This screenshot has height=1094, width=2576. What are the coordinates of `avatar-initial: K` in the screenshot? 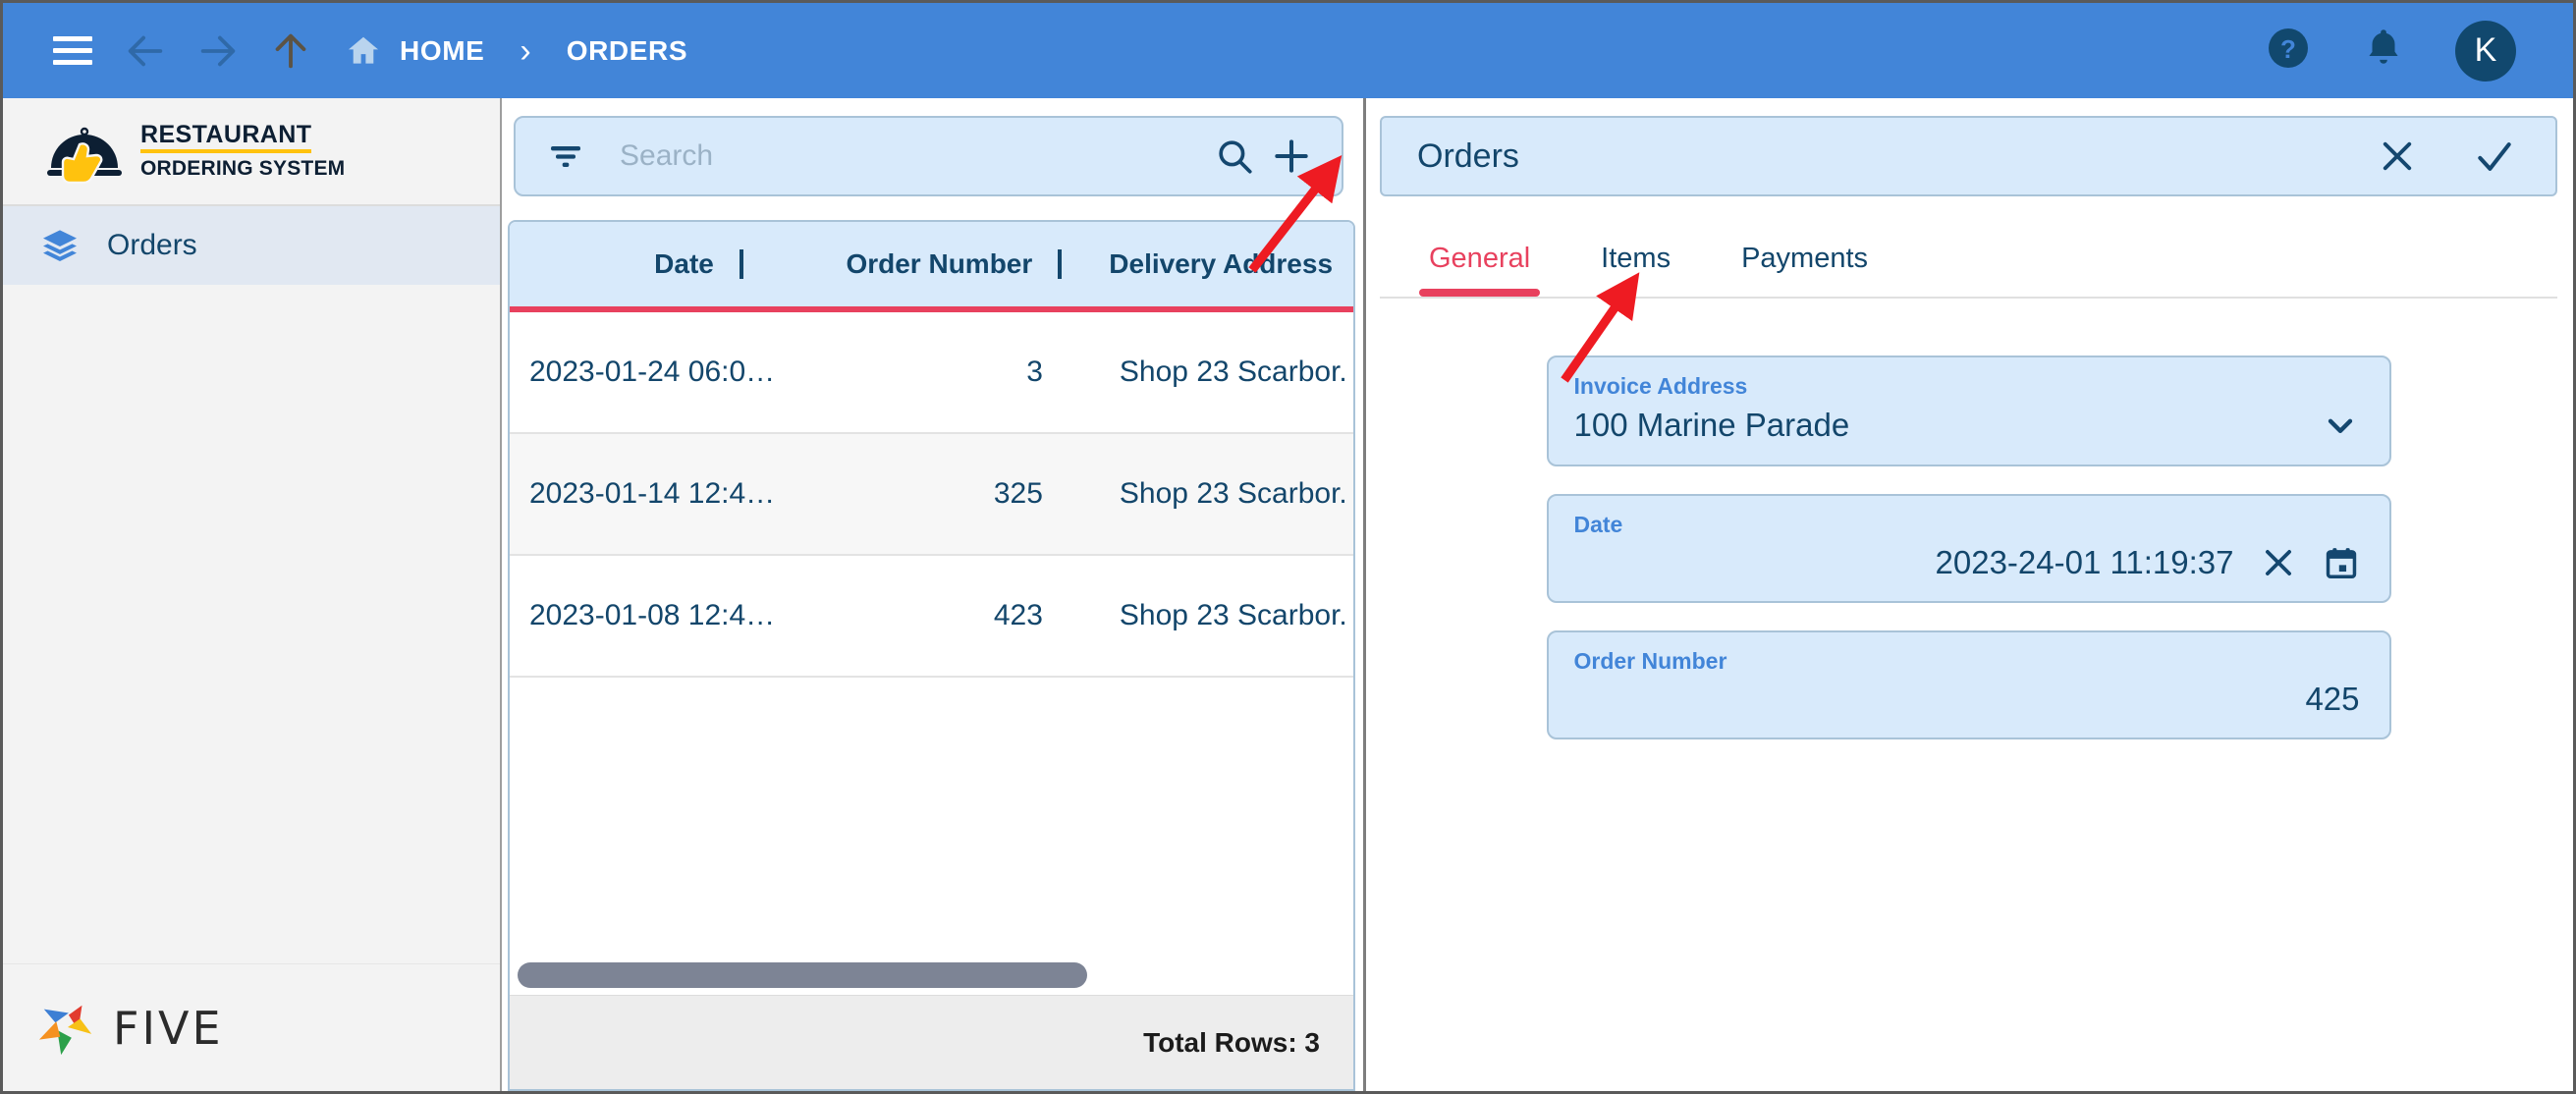 It's located at (2486, 50).